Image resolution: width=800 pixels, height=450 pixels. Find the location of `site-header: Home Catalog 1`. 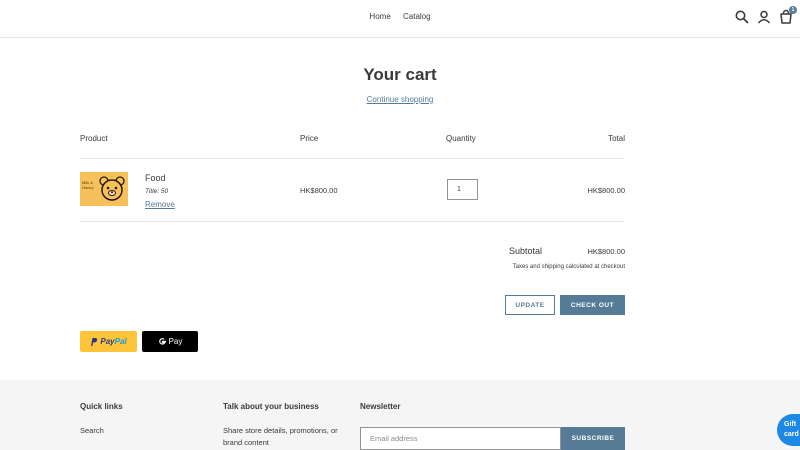

site-header: Home Catalog 1 is located at coordinates (400, 19).